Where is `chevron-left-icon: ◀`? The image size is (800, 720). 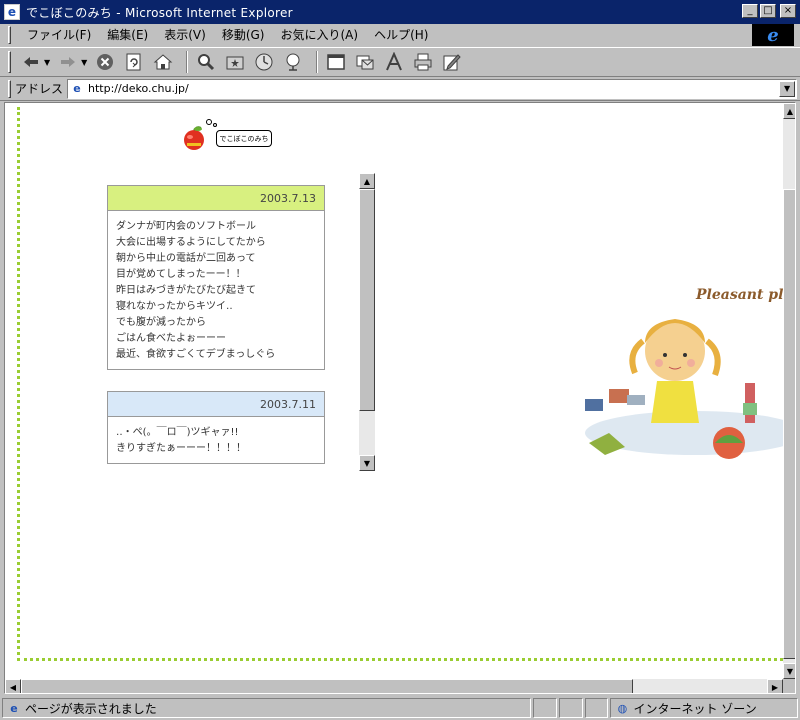 chevron-left-icon: ◀ is located at coordinates (13, 687).